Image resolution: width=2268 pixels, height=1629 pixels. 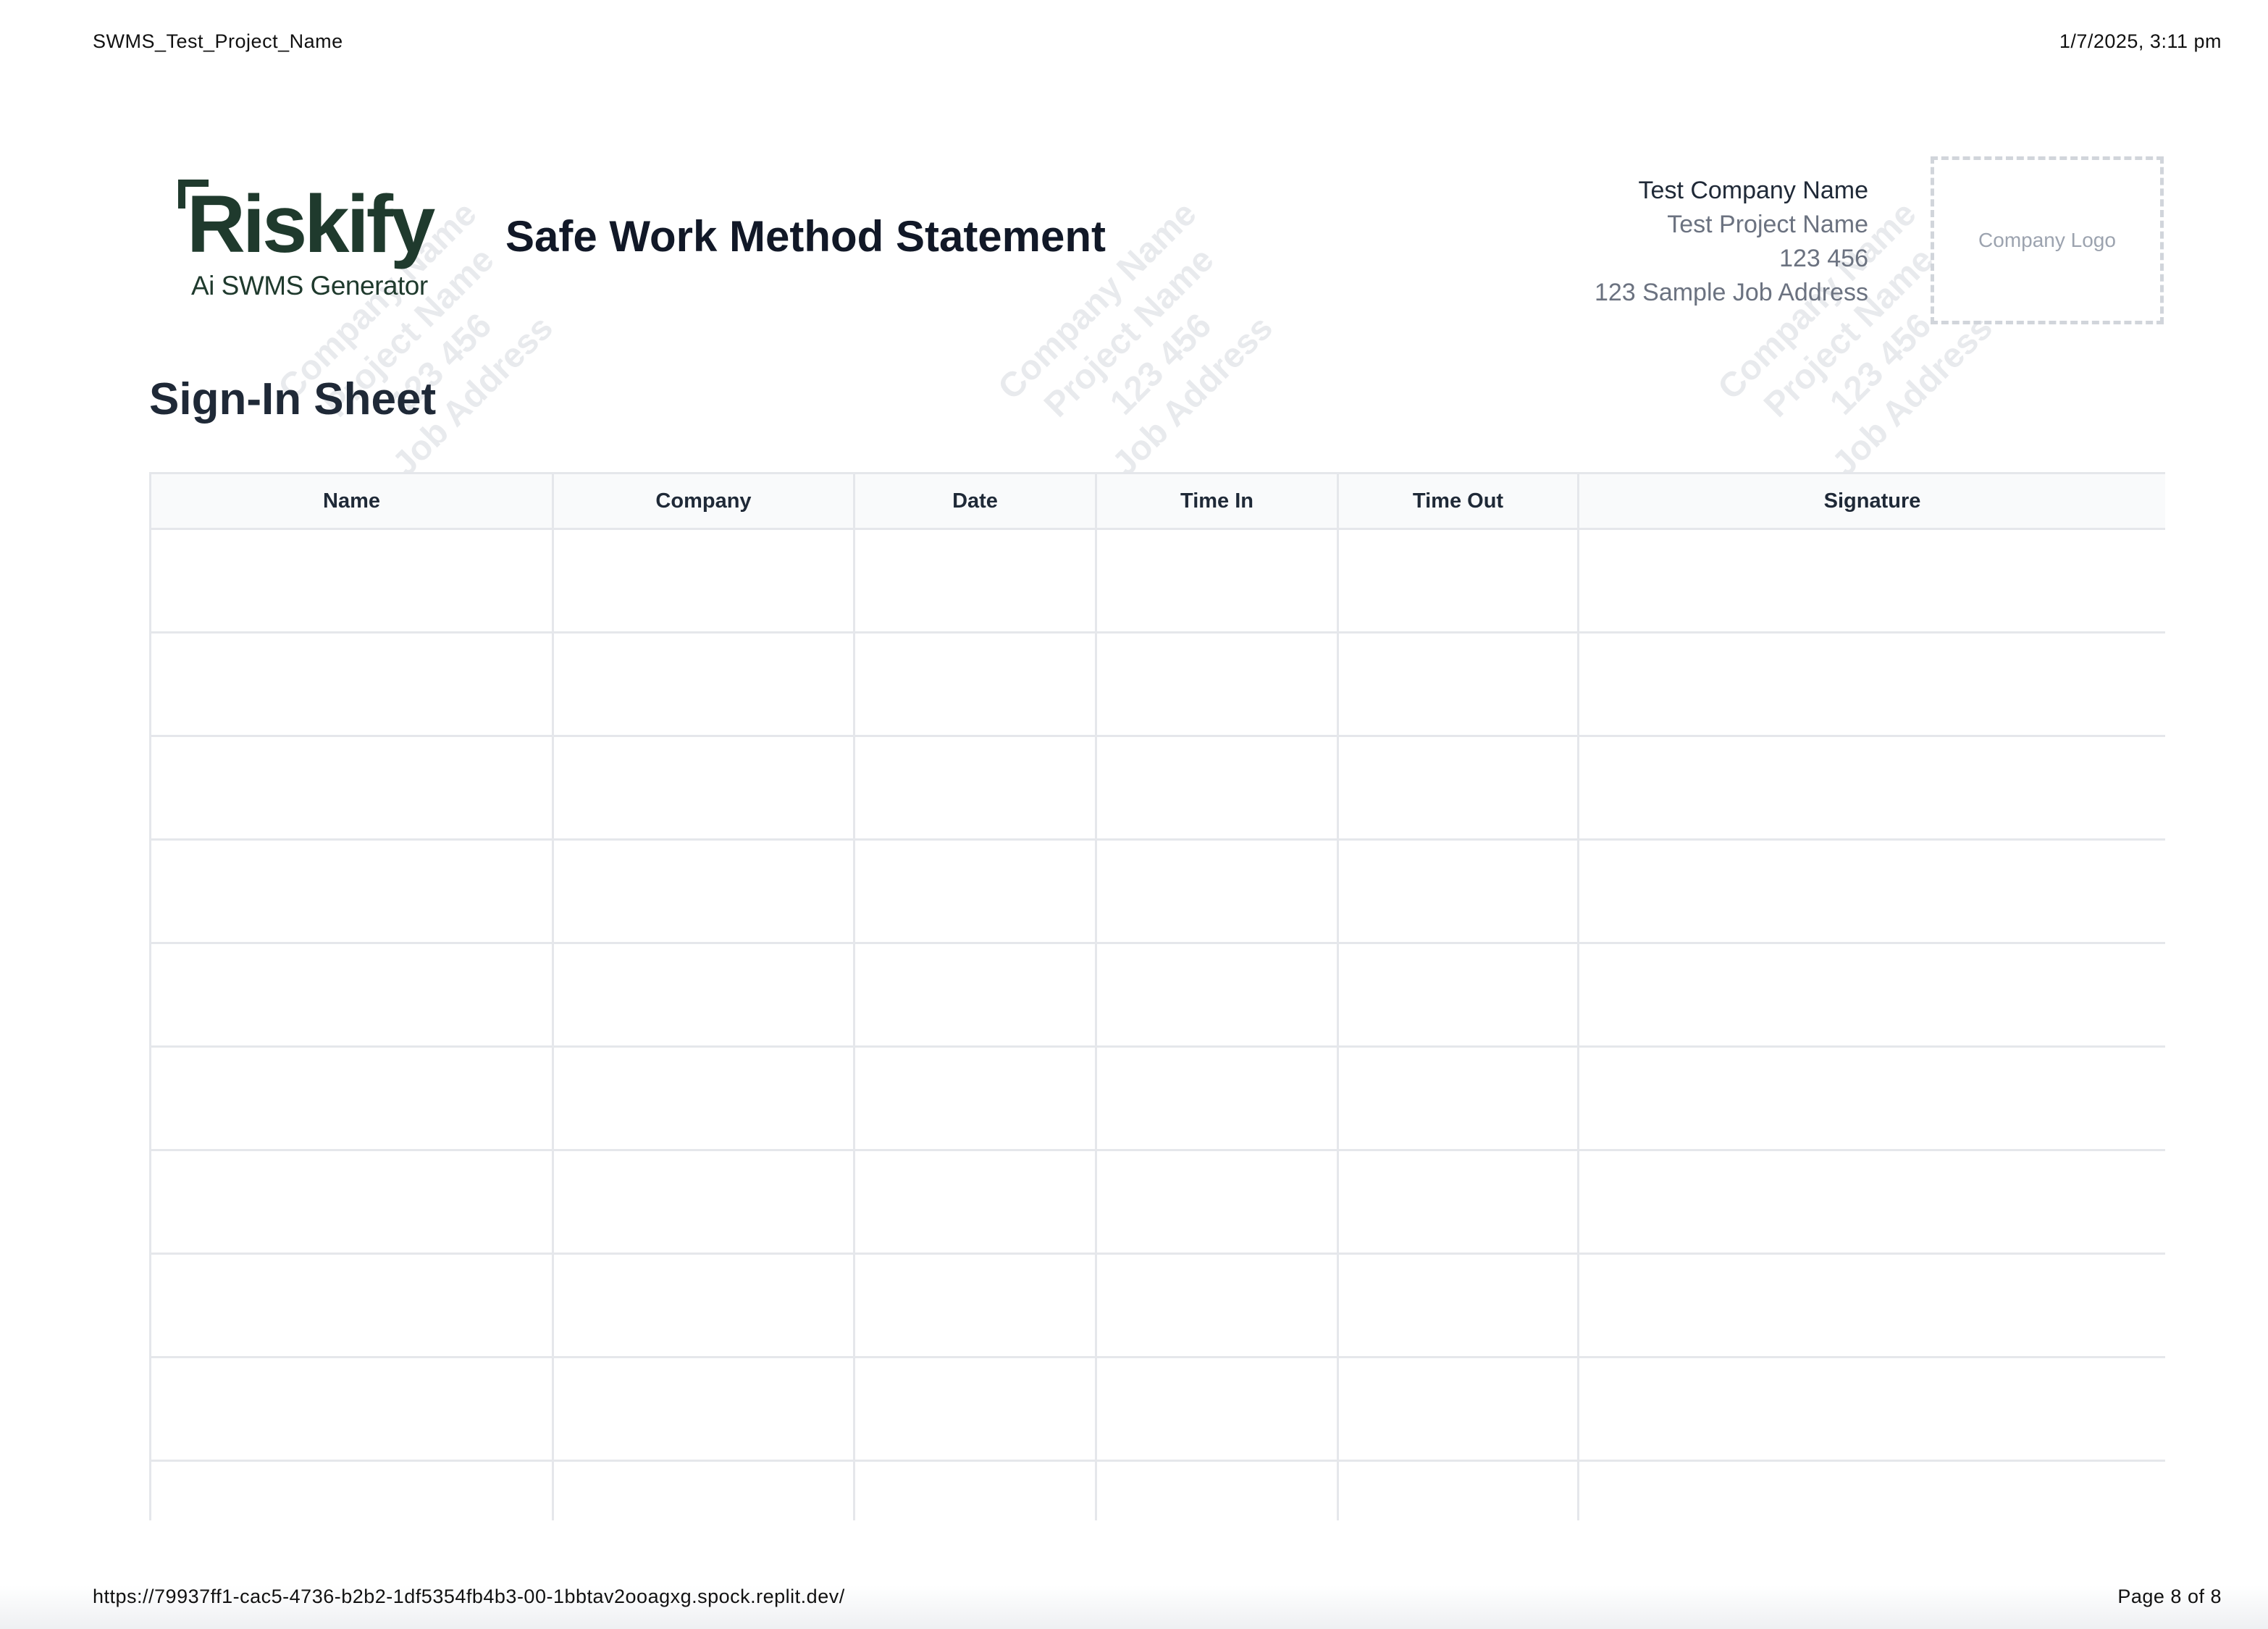 I want to click on company-logo-label: Company Logo, so click(x=2047, y=240).